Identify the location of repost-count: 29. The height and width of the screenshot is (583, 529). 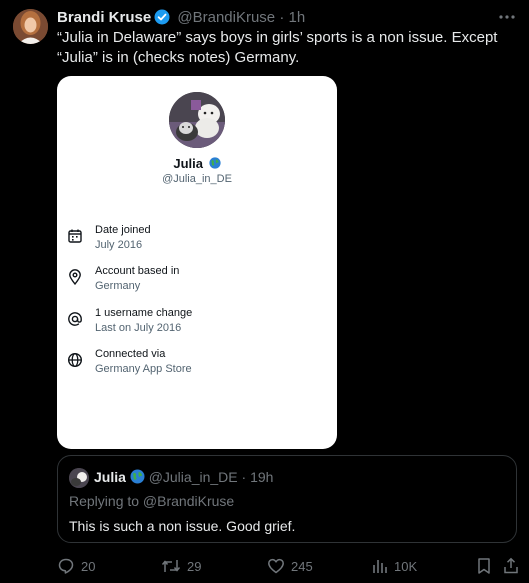
(194, 566).